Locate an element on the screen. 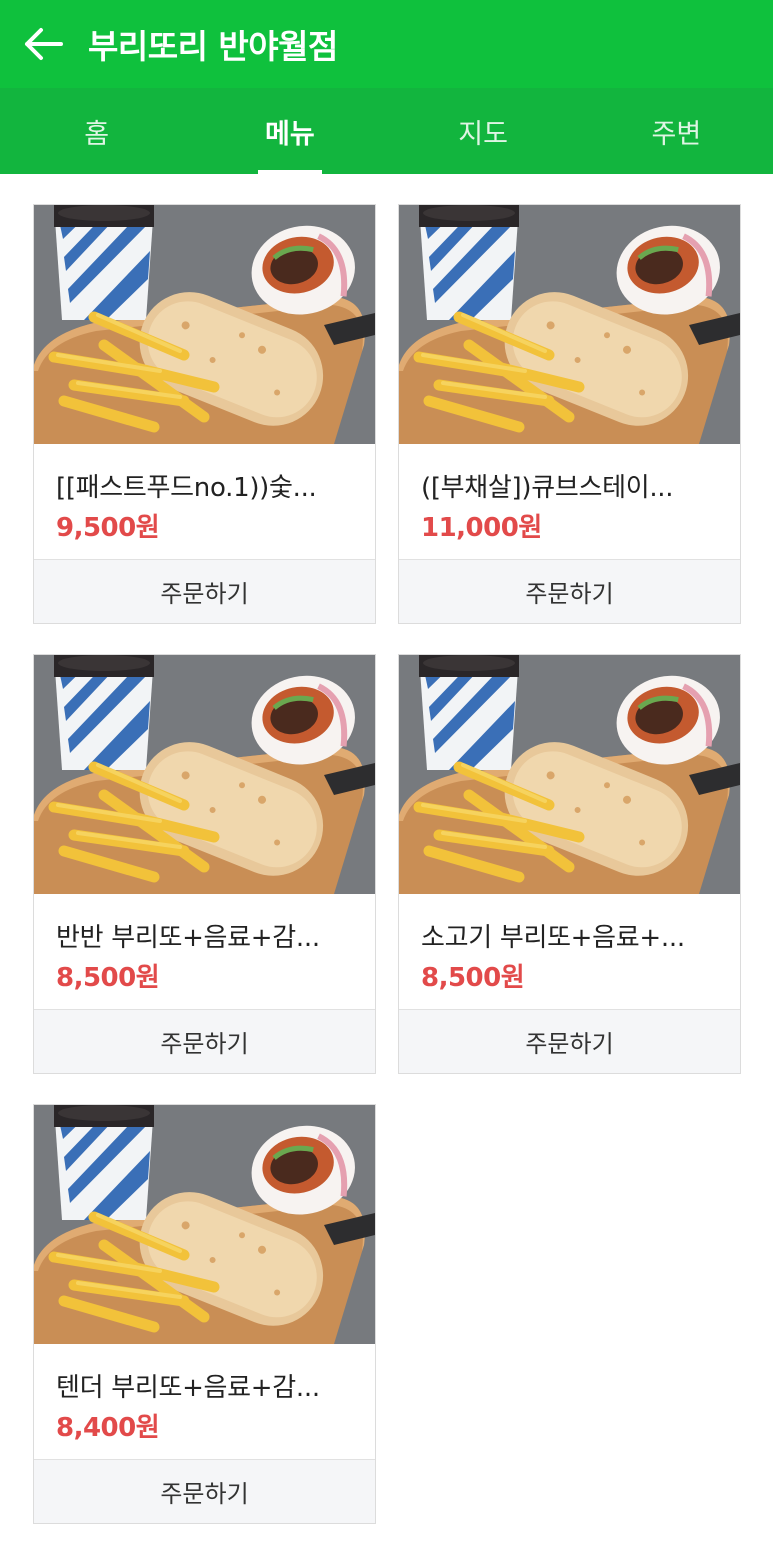 The image size is (773, 1541). menu-card: [[패스트푸드no.1))숯... 9,500원 주문하기 is located at coordinates (204, 414).